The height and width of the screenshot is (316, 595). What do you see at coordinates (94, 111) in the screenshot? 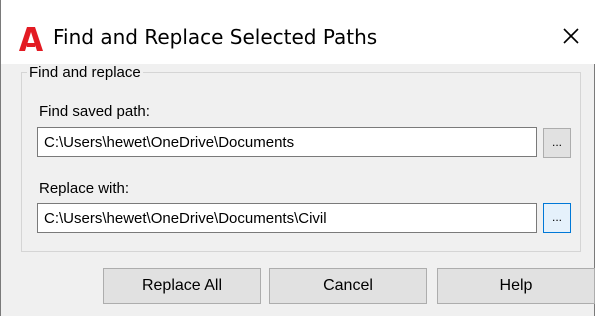
I see `find-saved-path-label: Find saved path:` at bounding box center [94, 111].